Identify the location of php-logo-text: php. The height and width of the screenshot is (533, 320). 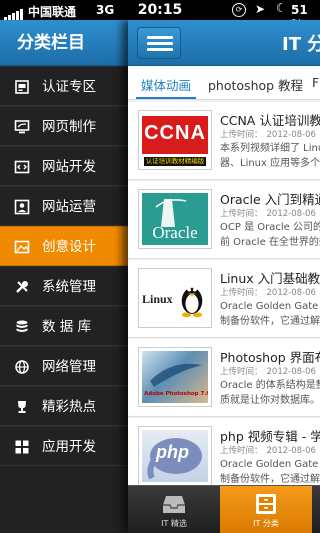
(172, 452).